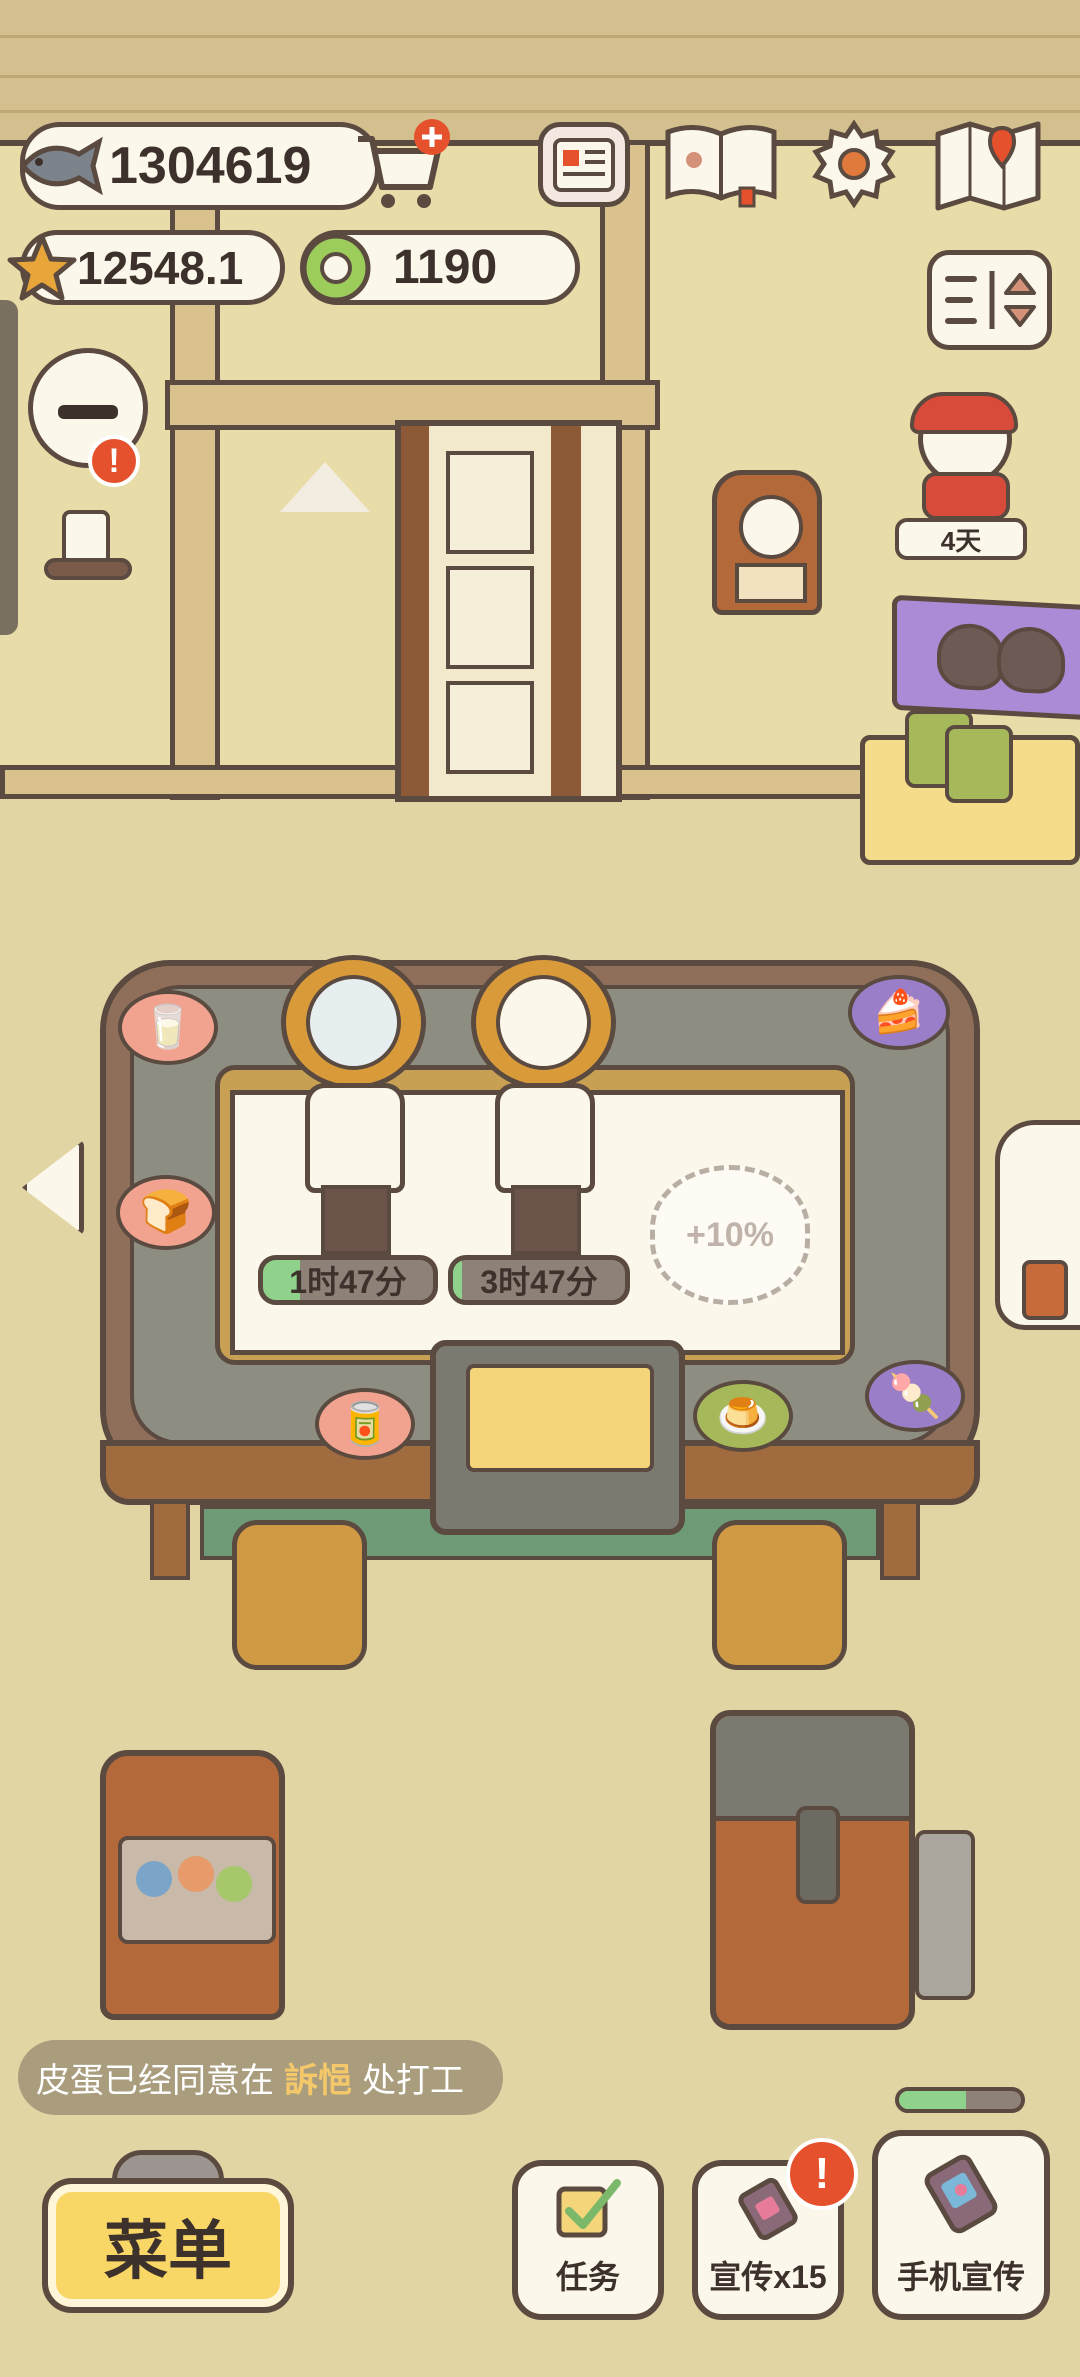  Describe the element at coordinates (945, 1915) in the screenshot. I see `cone-holder` at that location.